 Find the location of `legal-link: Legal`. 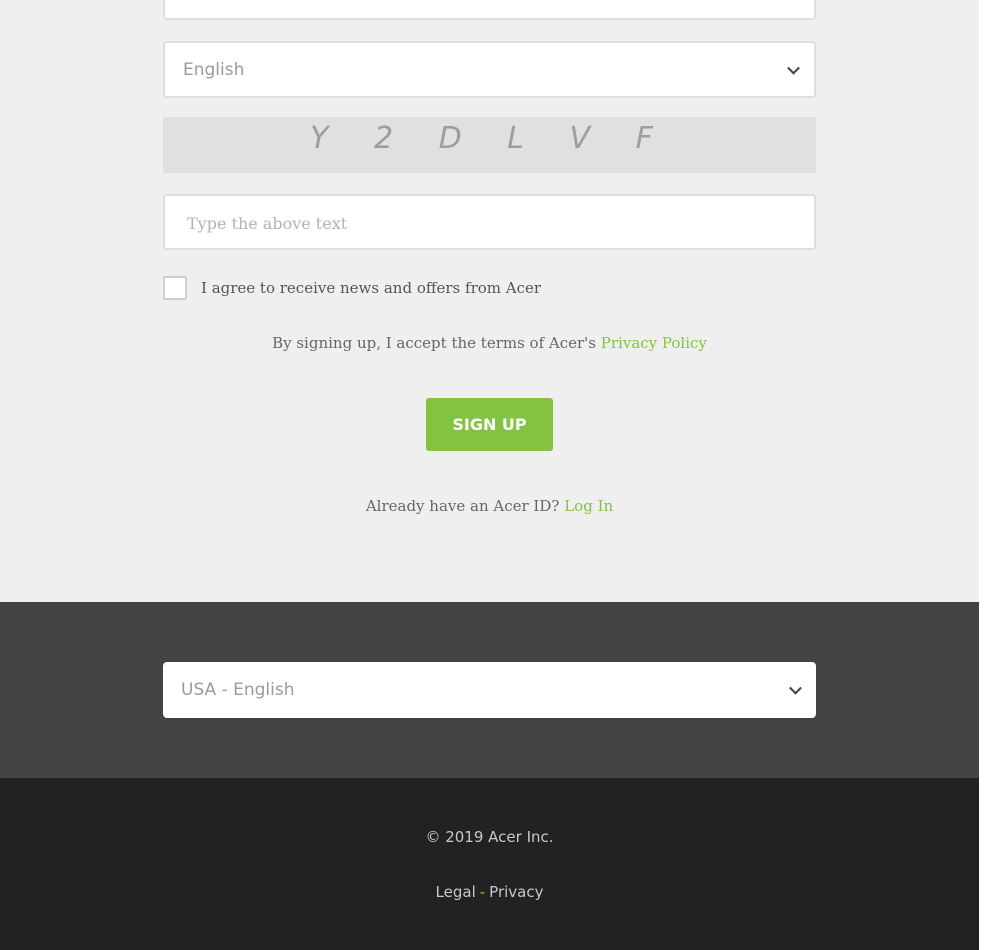

legal-link: Legal is located at coordinates (456, 892).